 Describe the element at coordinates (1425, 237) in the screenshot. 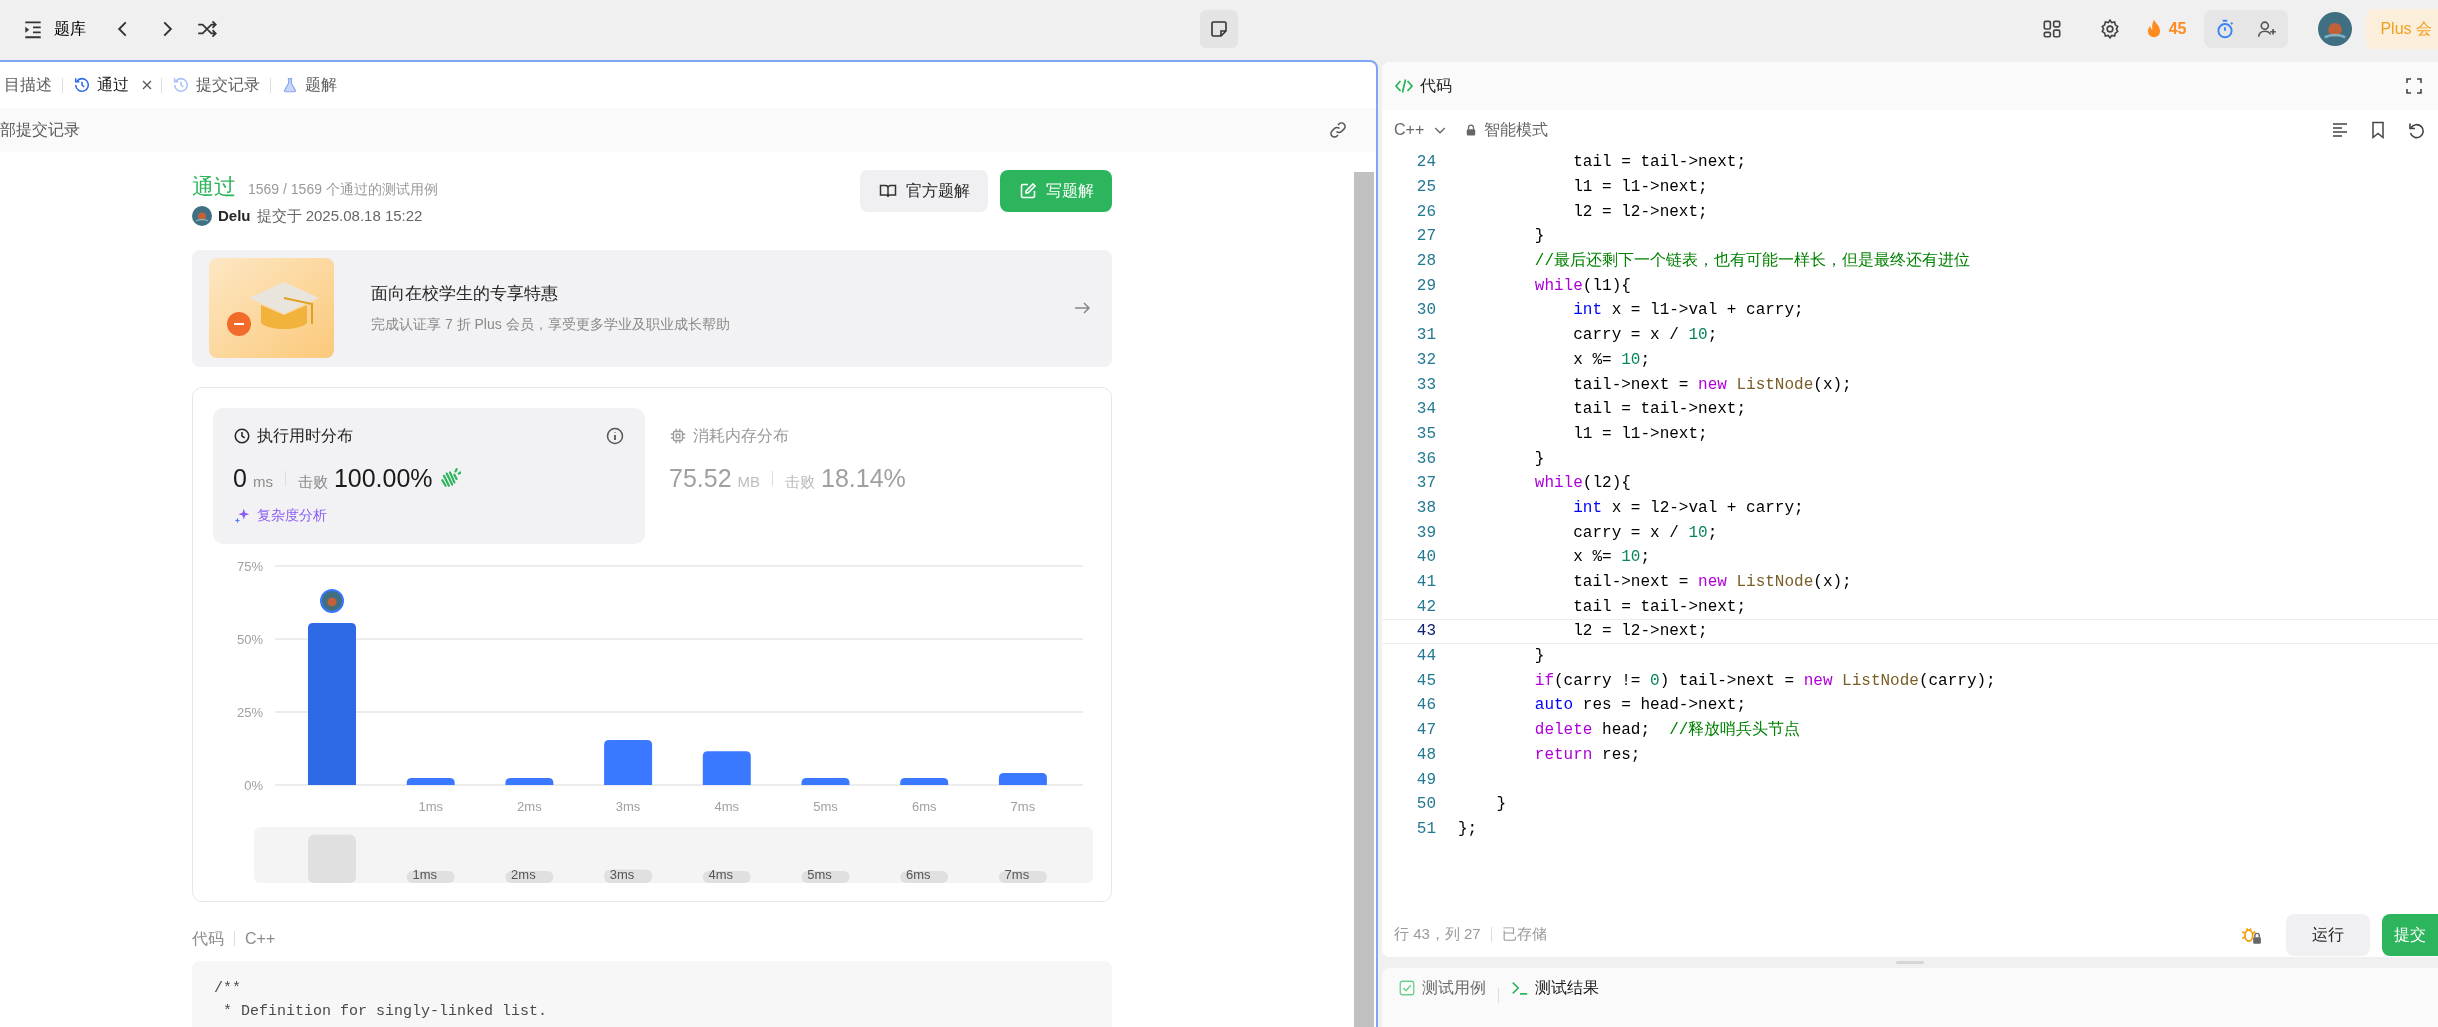

I see `line-number: 27` at that location.